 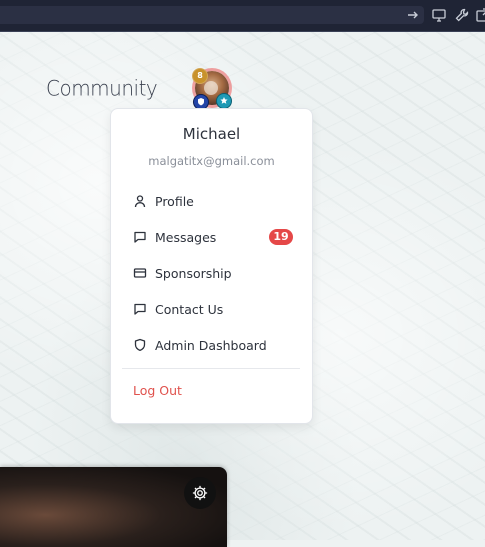 What do you see at coordinates (186, 237) in the screenshot?
I see `menu-item-label: Messages` at bounding box center [186, 237].